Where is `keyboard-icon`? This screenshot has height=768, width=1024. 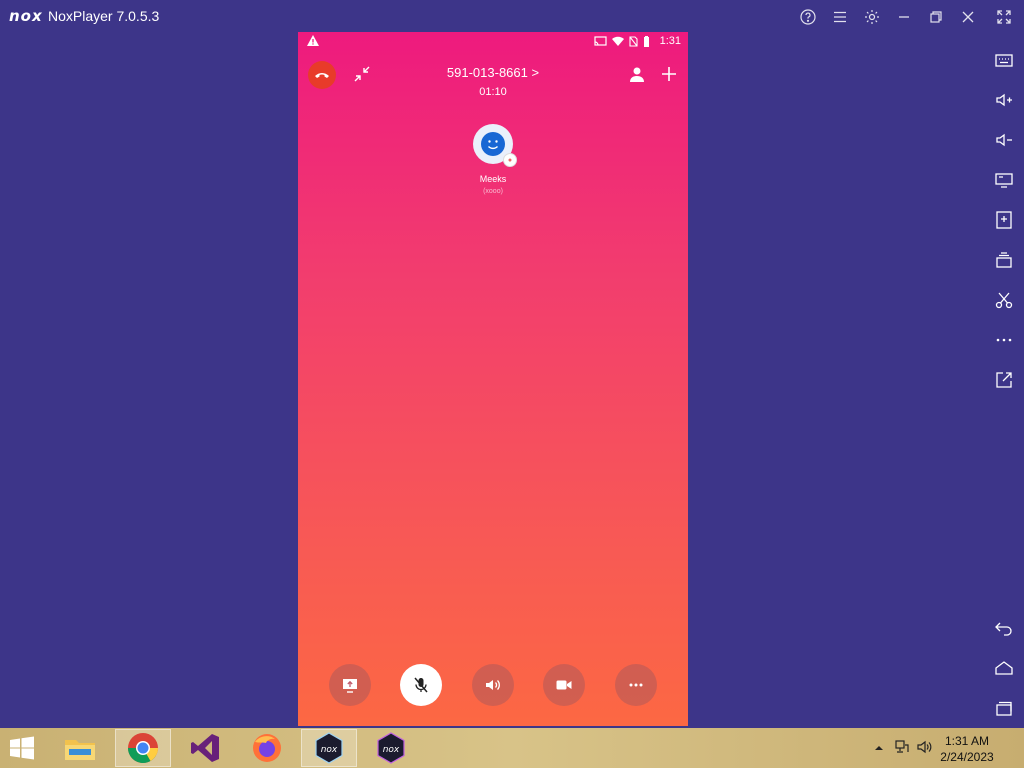
keyboard-icon is located at coordinates (1004, 60).